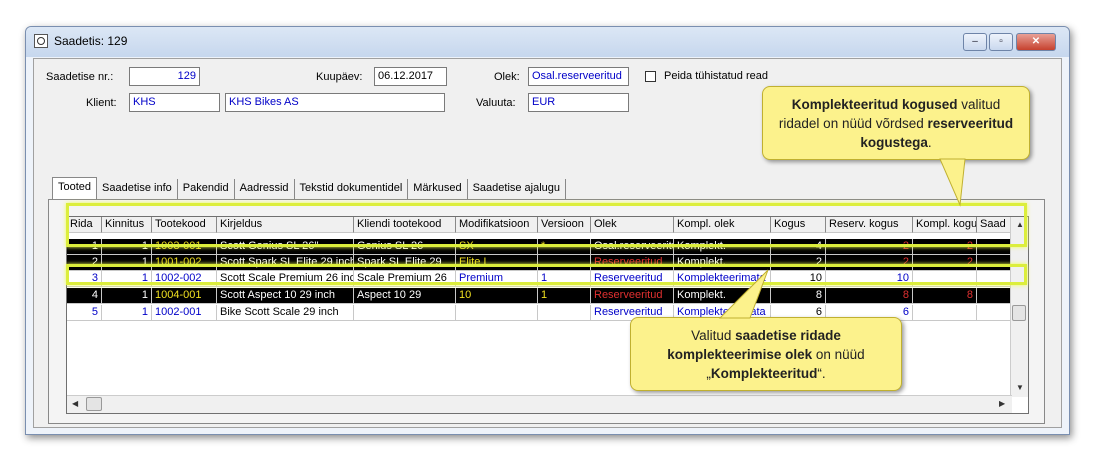 The width and height of the screenshot is (1099, 457). I want to click on tab-tekstid-dokumentidel: Tekstid dokumentidel, so click(352, 189).